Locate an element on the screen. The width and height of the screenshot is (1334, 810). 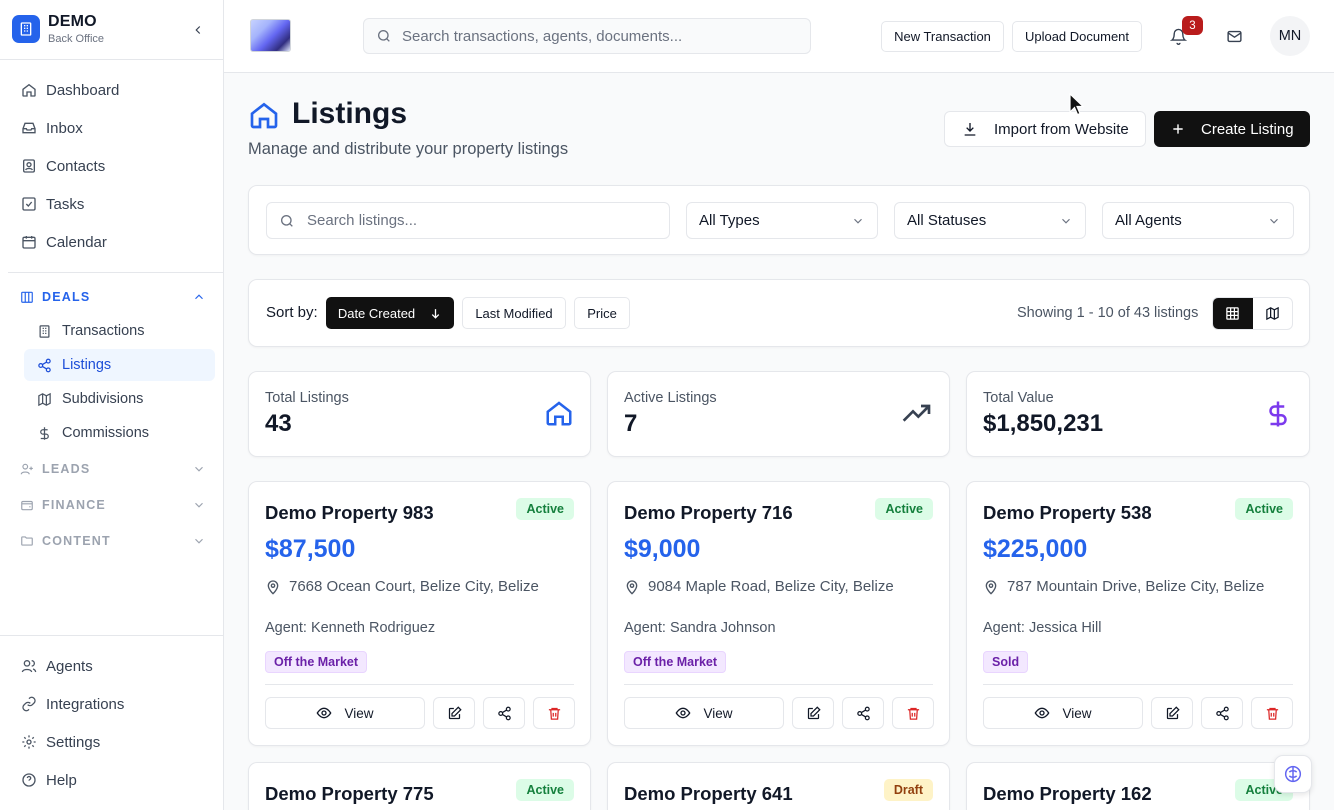
edit-icon is located at coordinates (1173, 712).